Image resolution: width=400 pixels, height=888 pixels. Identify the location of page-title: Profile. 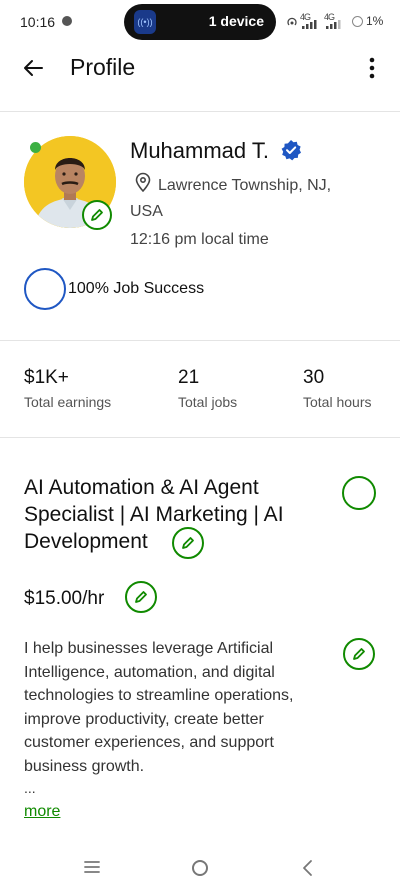
(103, 67).